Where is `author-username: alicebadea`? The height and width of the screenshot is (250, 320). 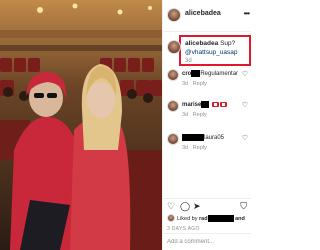
author-username: alicebadea is located at coordinates (203, 13).